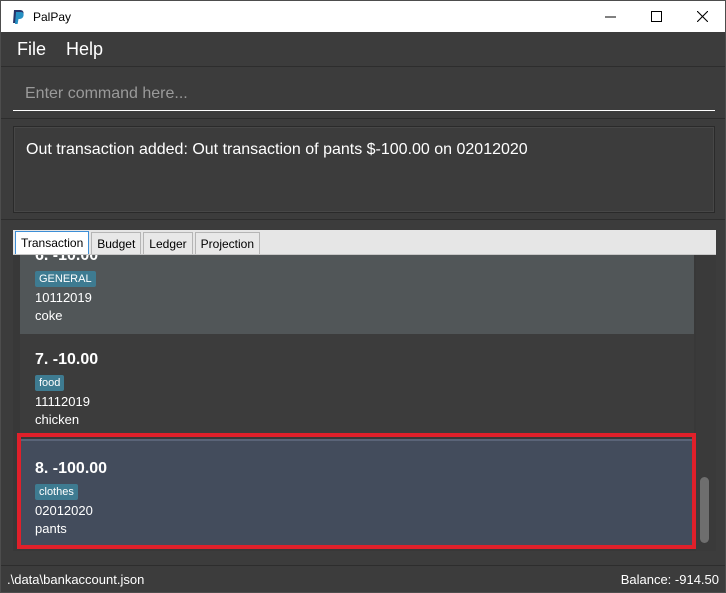 The width and height of the screenshot is (726, 593). What do you see at coordinates (63, 297) in the screenshot?
I see `transaction-date: 10112019` at bounding box center [63, 297].